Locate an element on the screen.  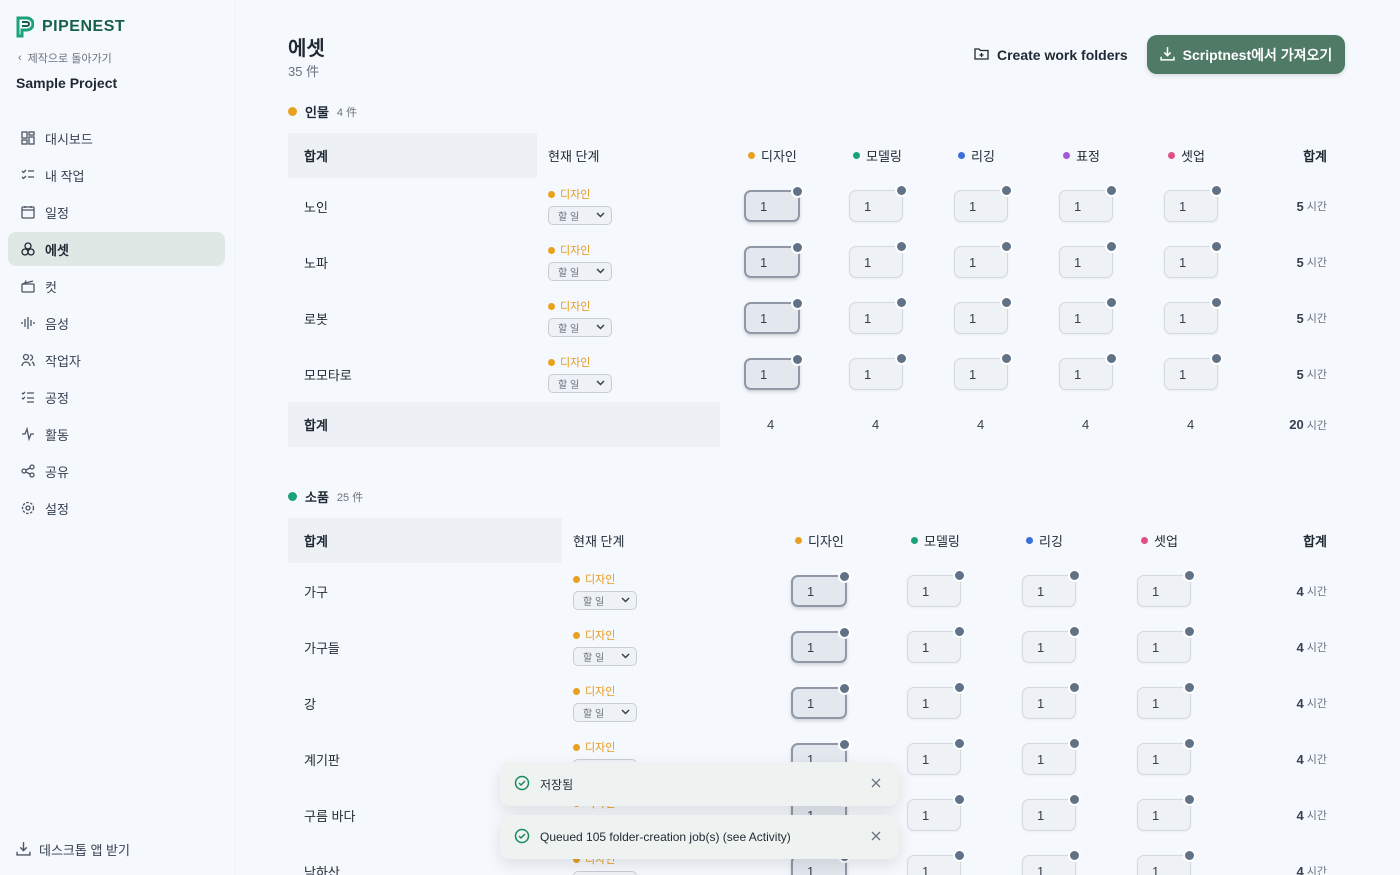
table-row: 노인 디자인 할 일 1 1 1 1 1 5 시간 is located at coordinates (816, 206).